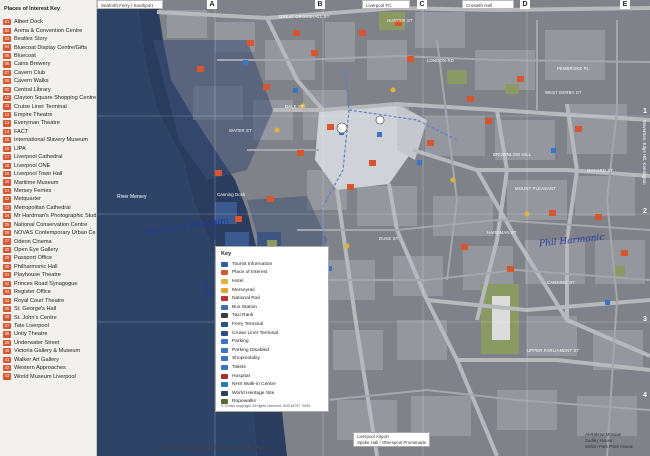 The width and height of the screenshot is (650, 456). I want to click on key-item: 21 Mersey Ferries, so click(49, 191).